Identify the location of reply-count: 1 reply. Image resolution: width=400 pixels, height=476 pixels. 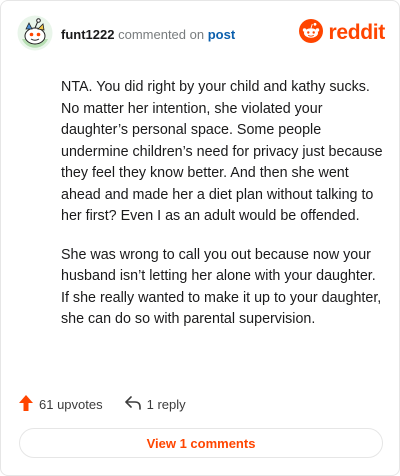
(166, 404).